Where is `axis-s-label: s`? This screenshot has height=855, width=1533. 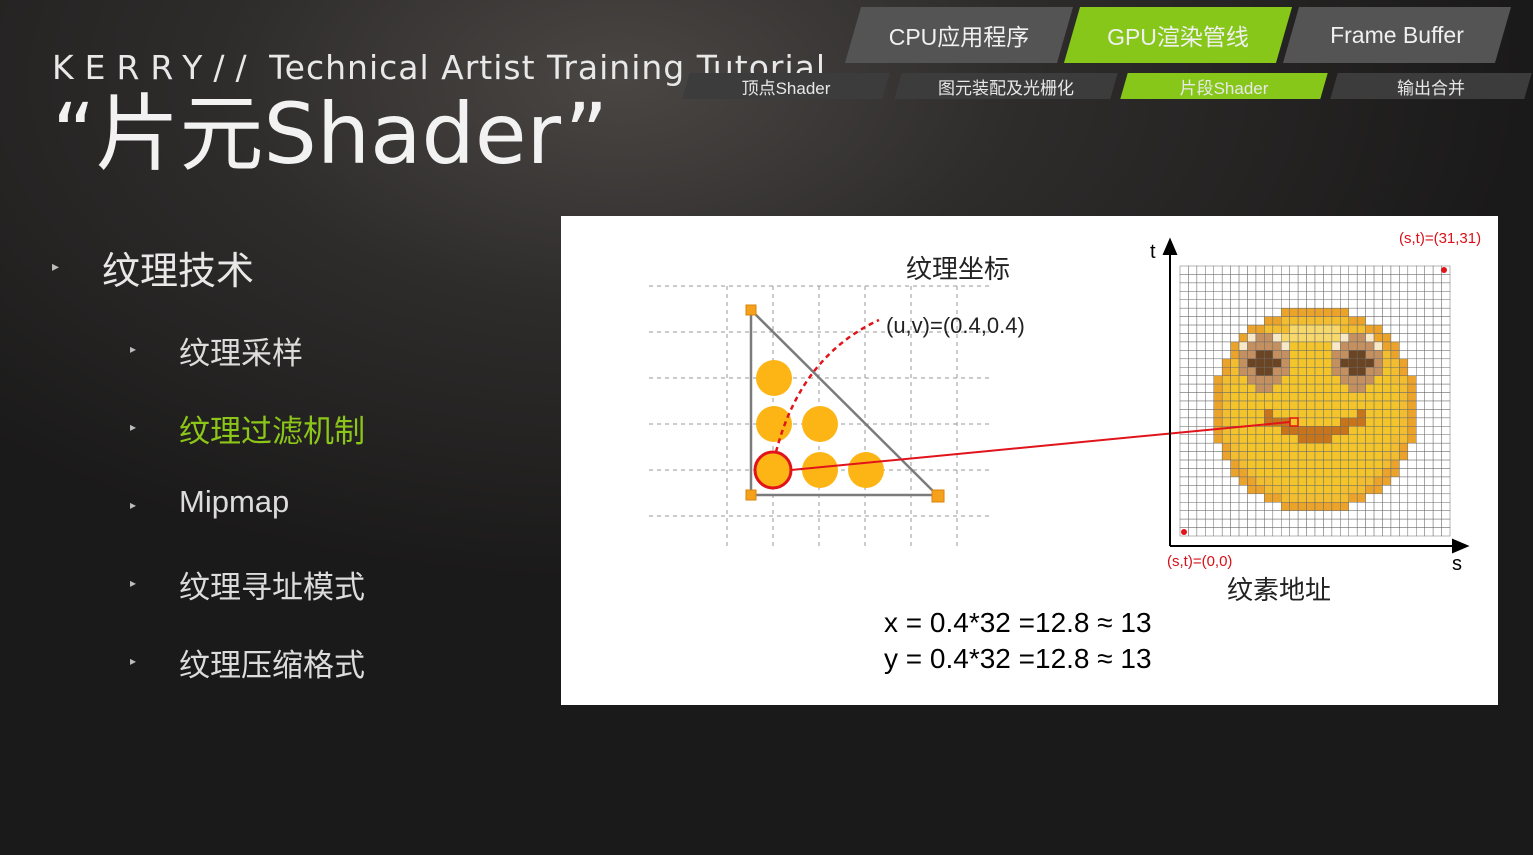 axis-s-label: s is located at coordinates (1457, 564).